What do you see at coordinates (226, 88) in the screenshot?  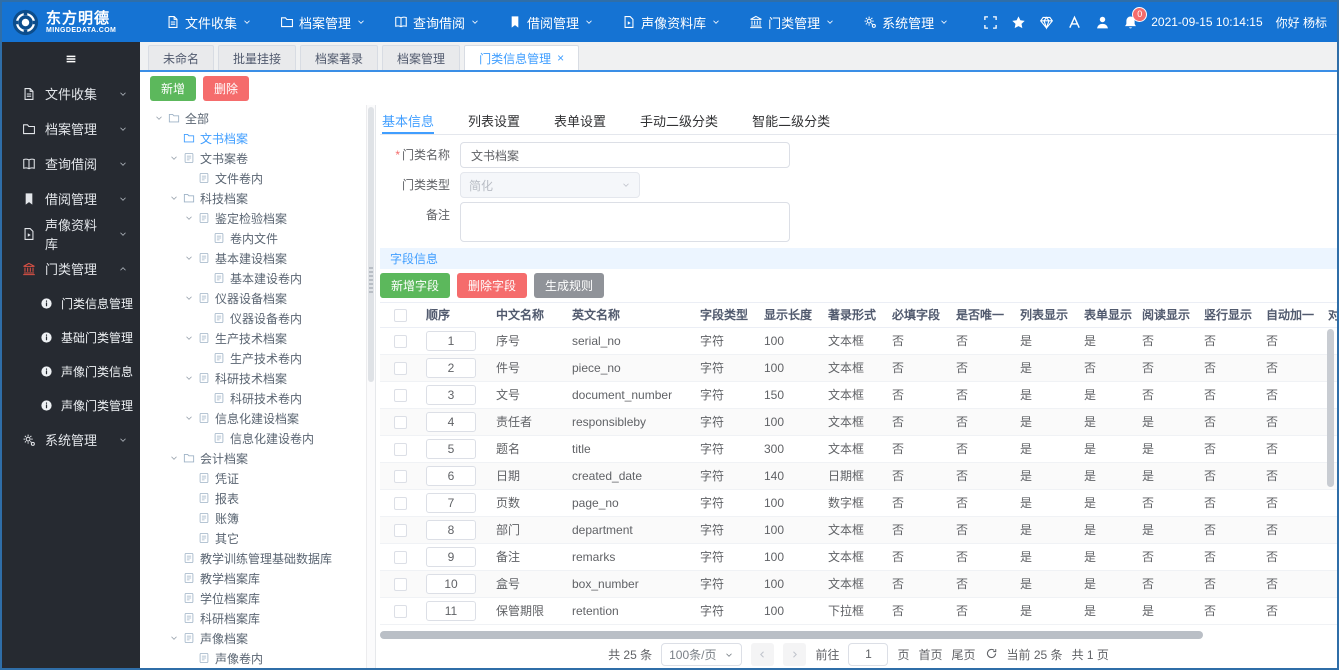 I see `delete-button: 删除` at bounding box center [226, 88].